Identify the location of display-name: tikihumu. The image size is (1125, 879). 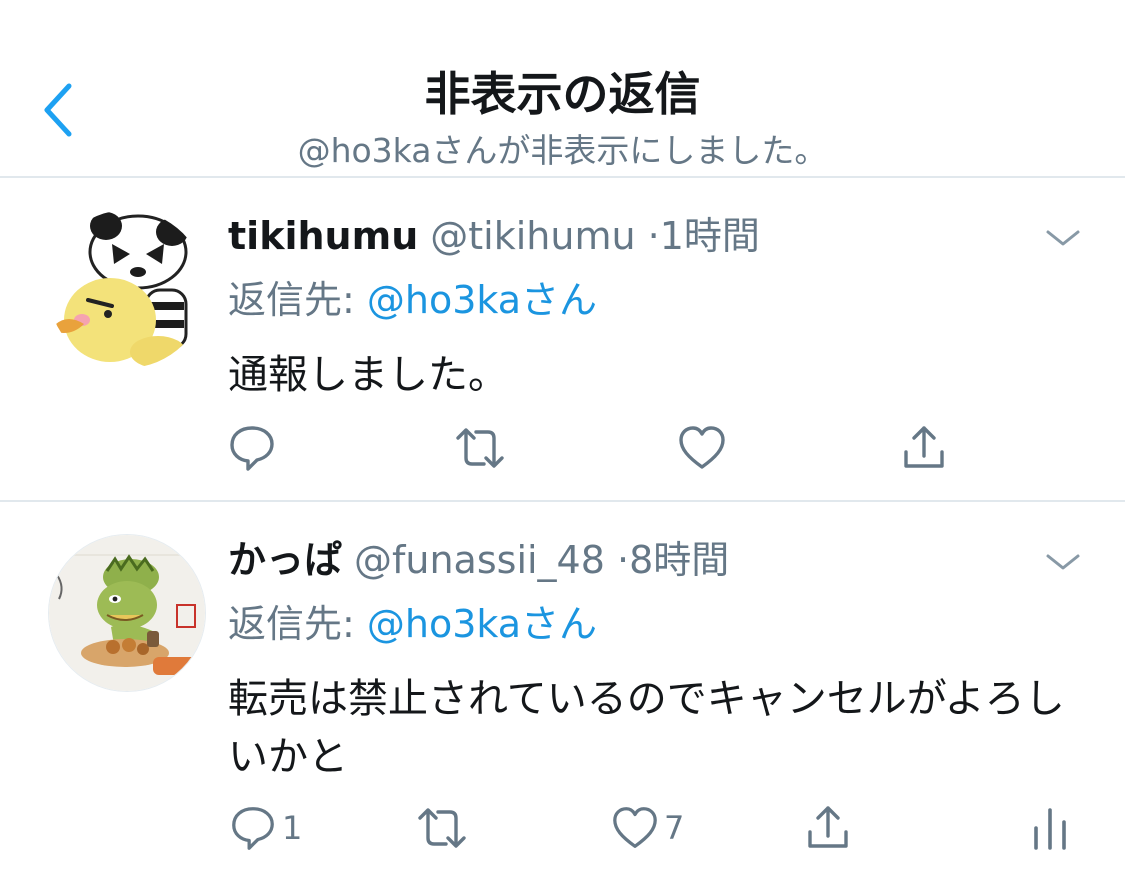
(323, 236).